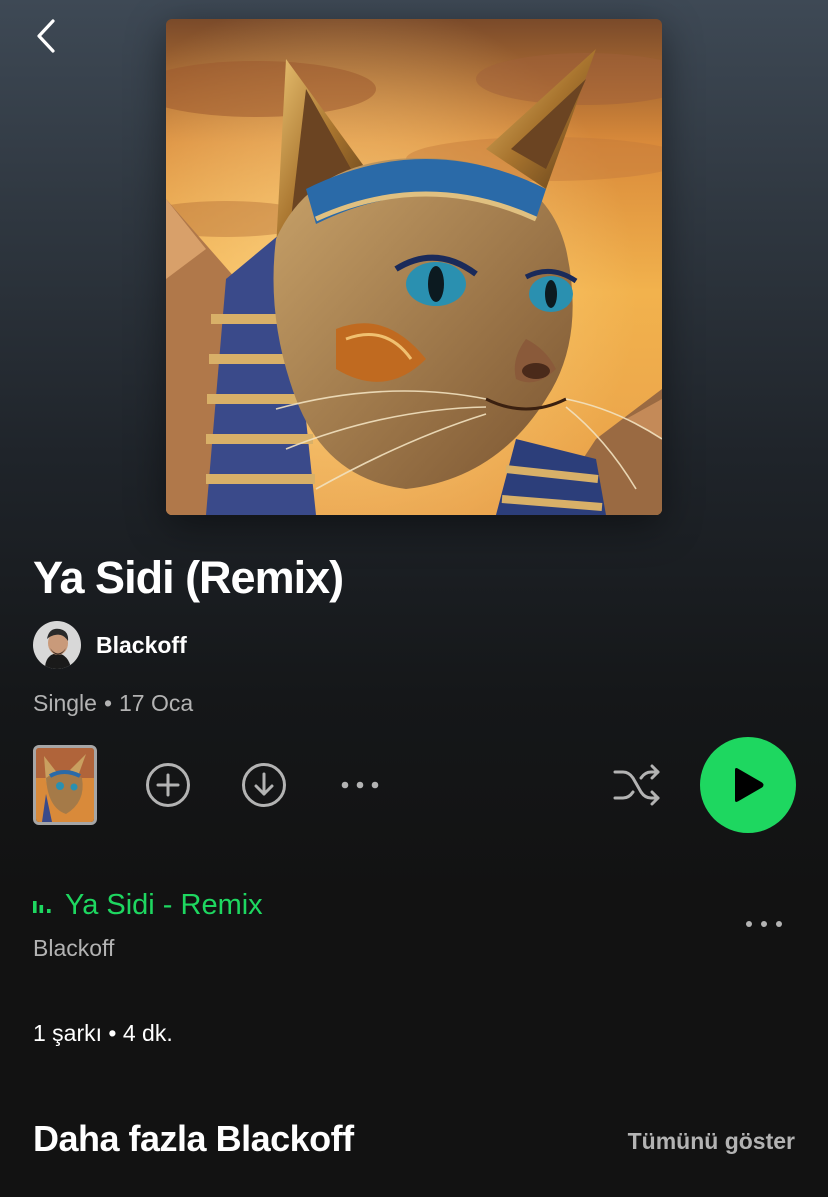  I want to click on album-meta: Single • 17 Oca, so click(113, 703).